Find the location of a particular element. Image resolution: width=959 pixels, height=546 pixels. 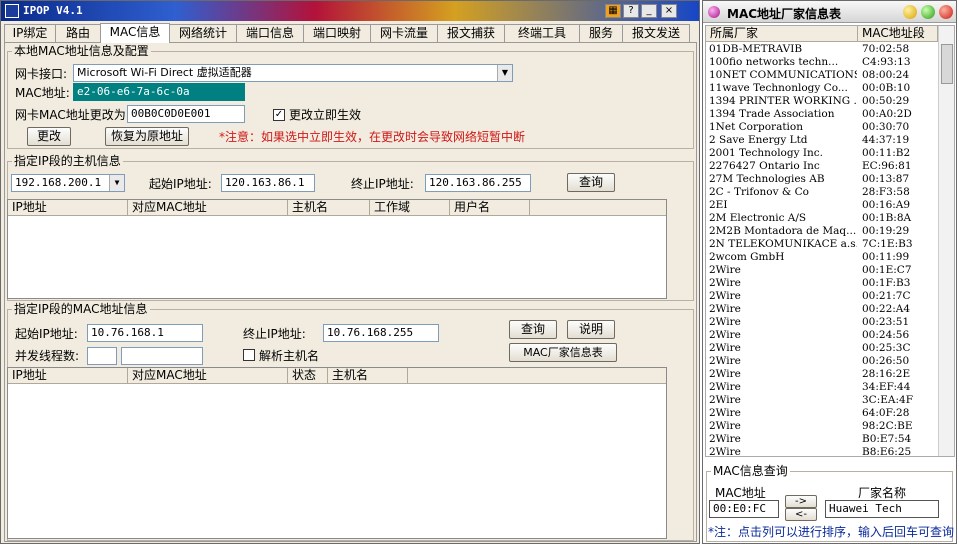

parse-hostname-checkbox is located at coordinates (249, 355).